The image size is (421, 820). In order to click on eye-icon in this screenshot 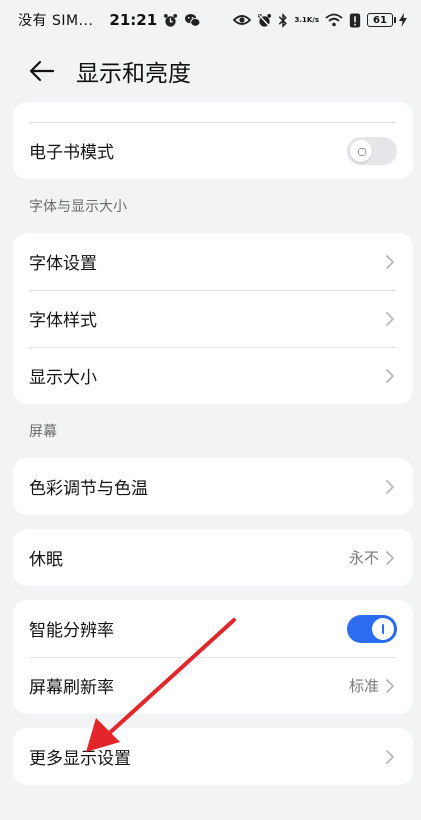, I will do `click(242, 20)`.